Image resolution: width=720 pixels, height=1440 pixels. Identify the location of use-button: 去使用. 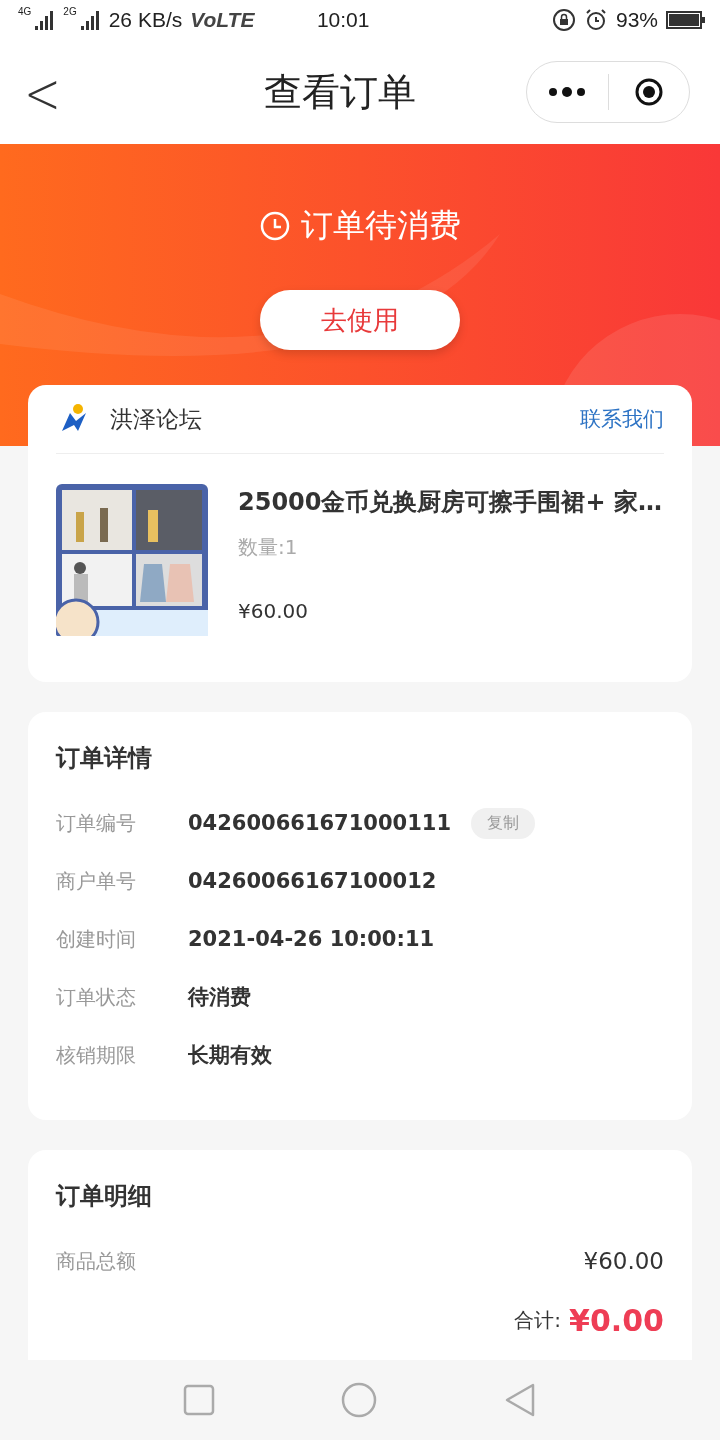
(360, 320).